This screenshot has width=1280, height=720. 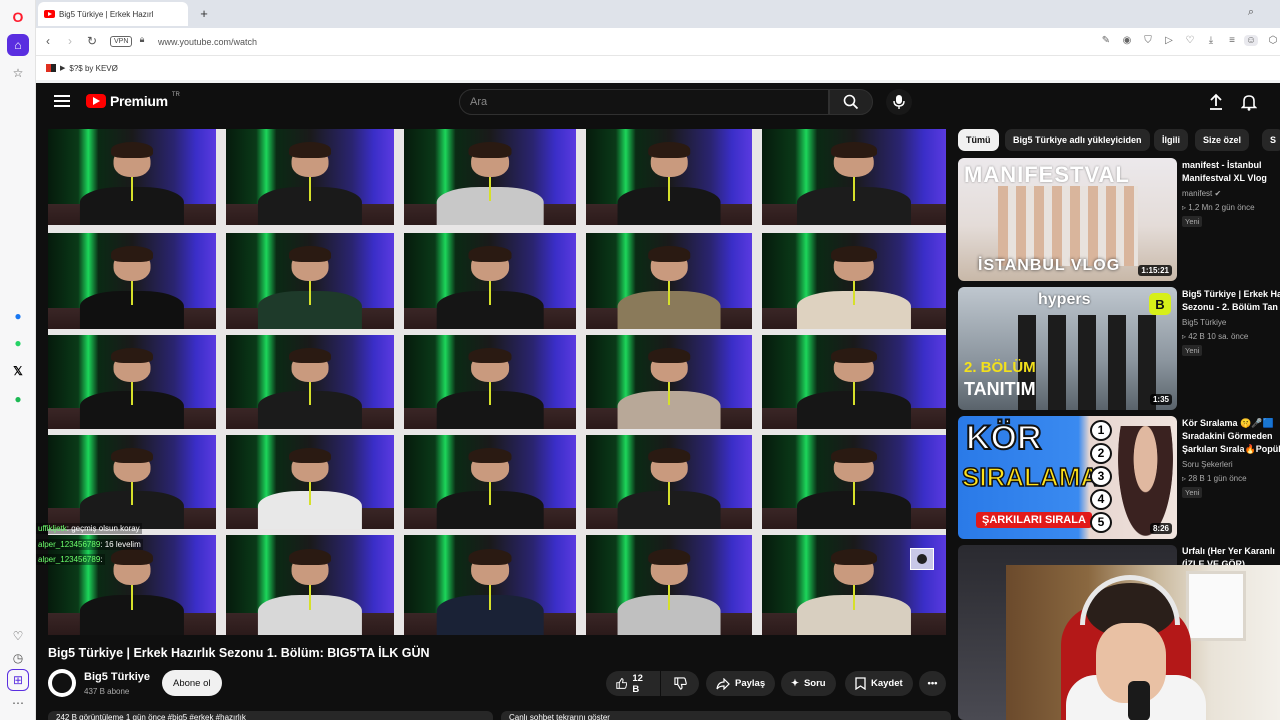 What do you see at coordinates (106, 14) in the screenshot?
I see `tab-title: Big5 Türkiye | Erkek Hazırl` at bounding box center [106, 14].